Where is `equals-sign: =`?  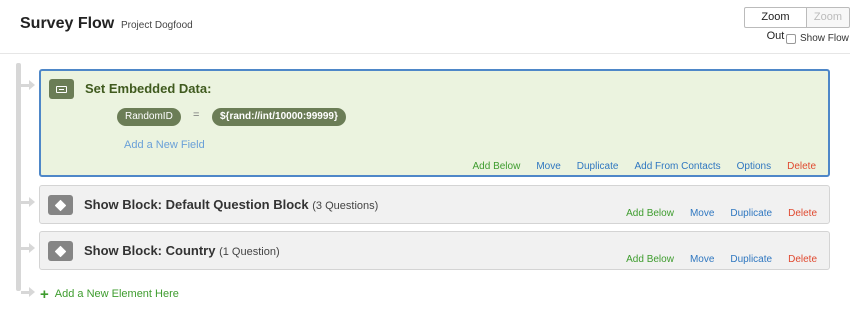
equals-sign: = is located at coordinates (196, 115).